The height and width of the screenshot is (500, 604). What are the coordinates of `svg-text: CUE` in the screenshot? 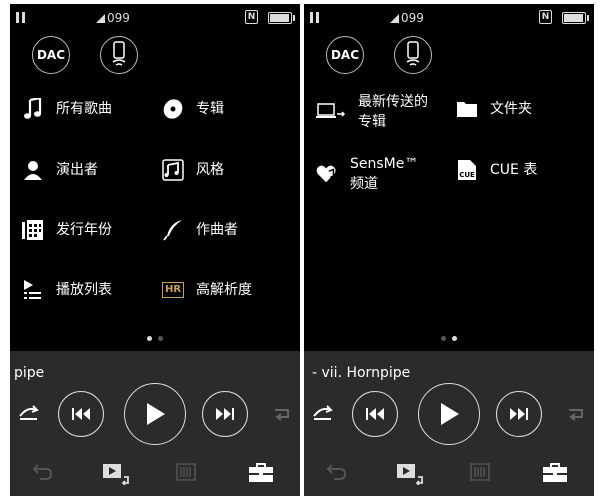 It's located at (467, 175).